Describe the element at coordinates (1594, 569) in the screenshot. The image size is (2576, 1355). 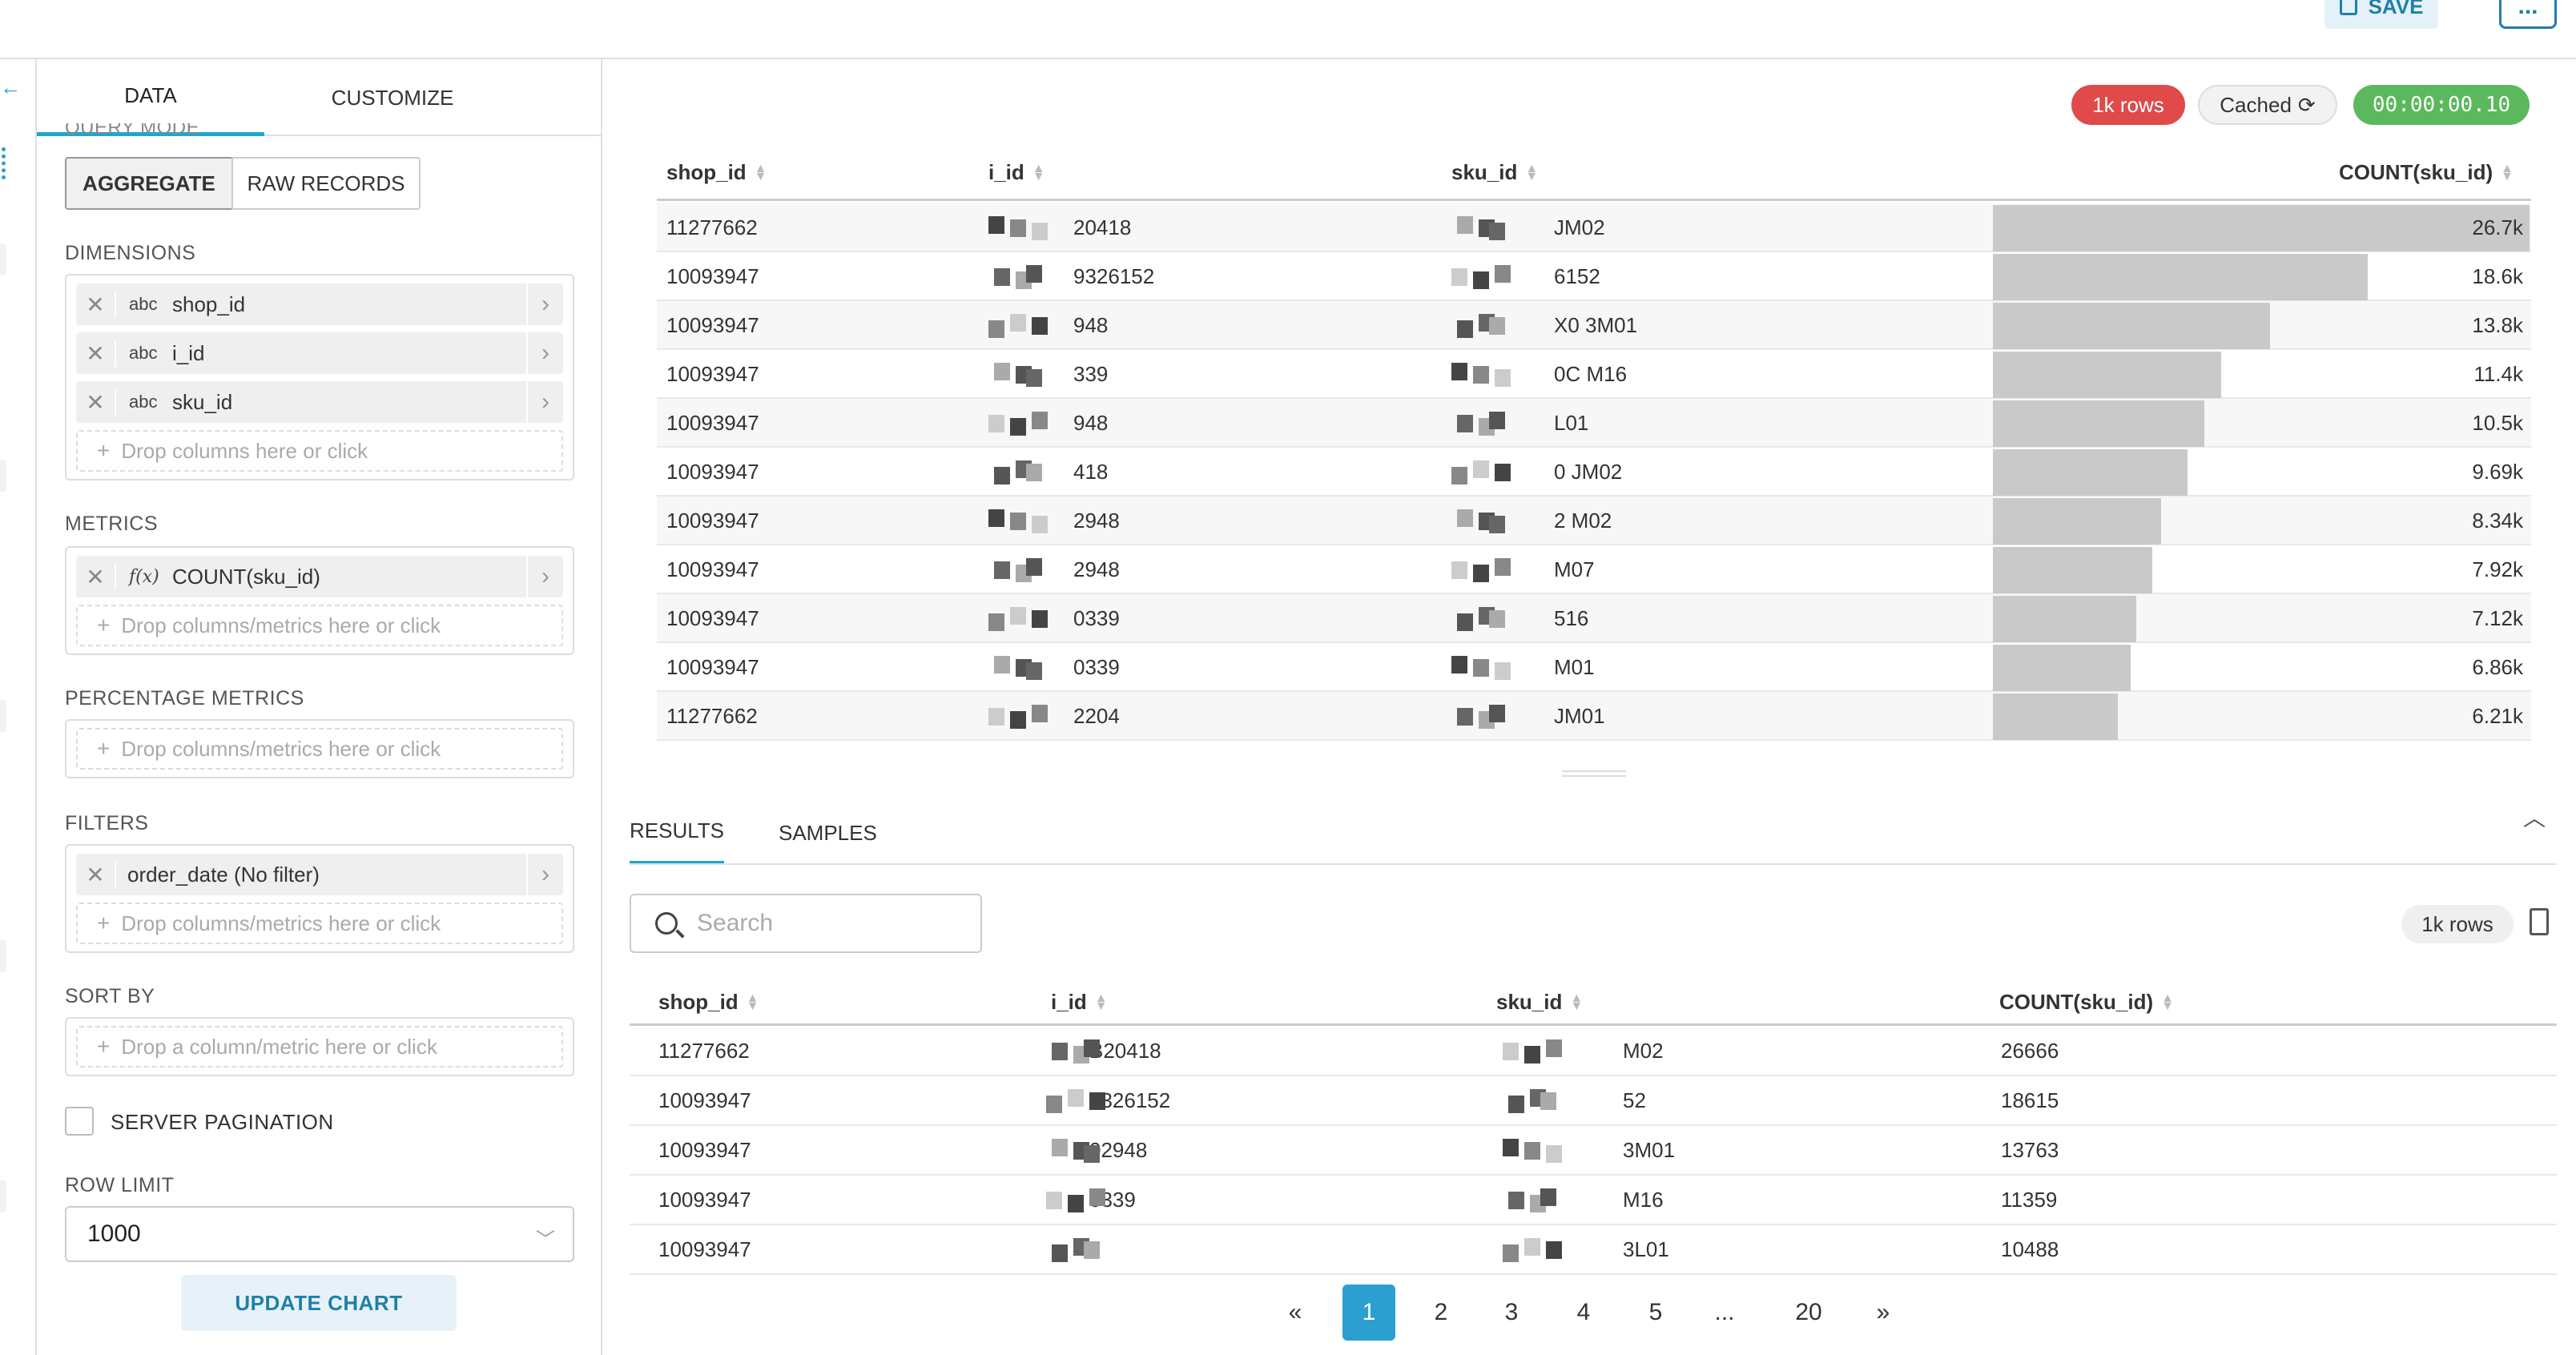
I see `table-row: 10093947 2948 M07 7.92k` at that location.